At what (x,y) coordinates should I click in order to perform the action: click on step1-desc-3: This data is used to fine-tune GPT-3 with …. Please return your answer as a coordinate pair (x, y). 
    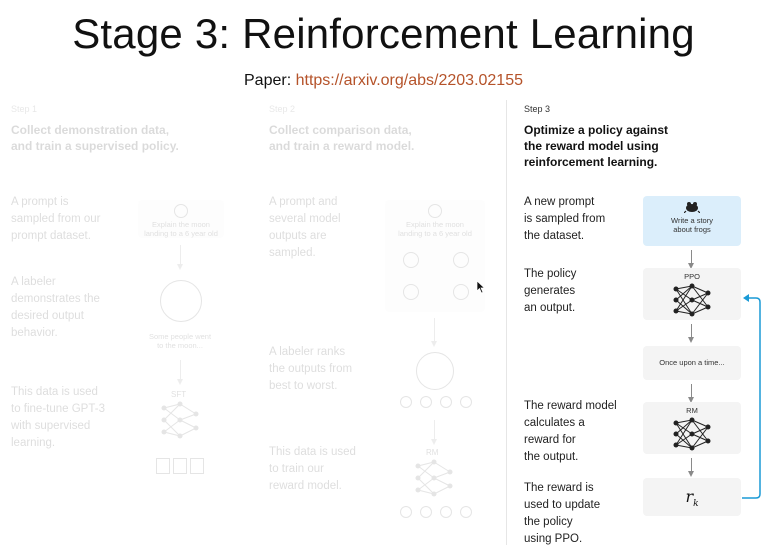
    Looking at the image, I should click on (58, 417).